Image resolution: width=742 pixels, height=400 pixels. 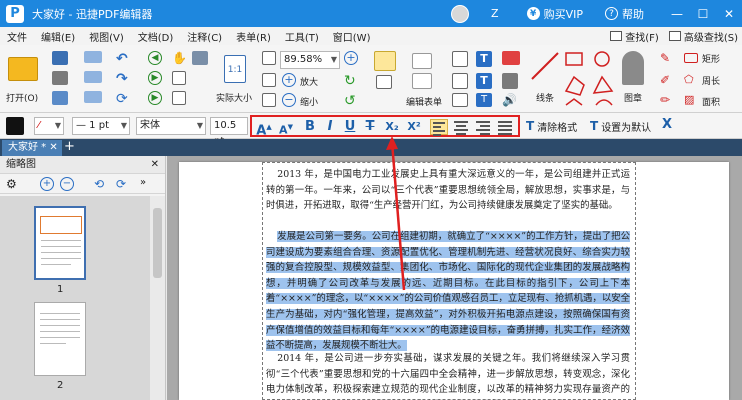 I want to click on forward-icon: ▶, so click(x=155, y=78).